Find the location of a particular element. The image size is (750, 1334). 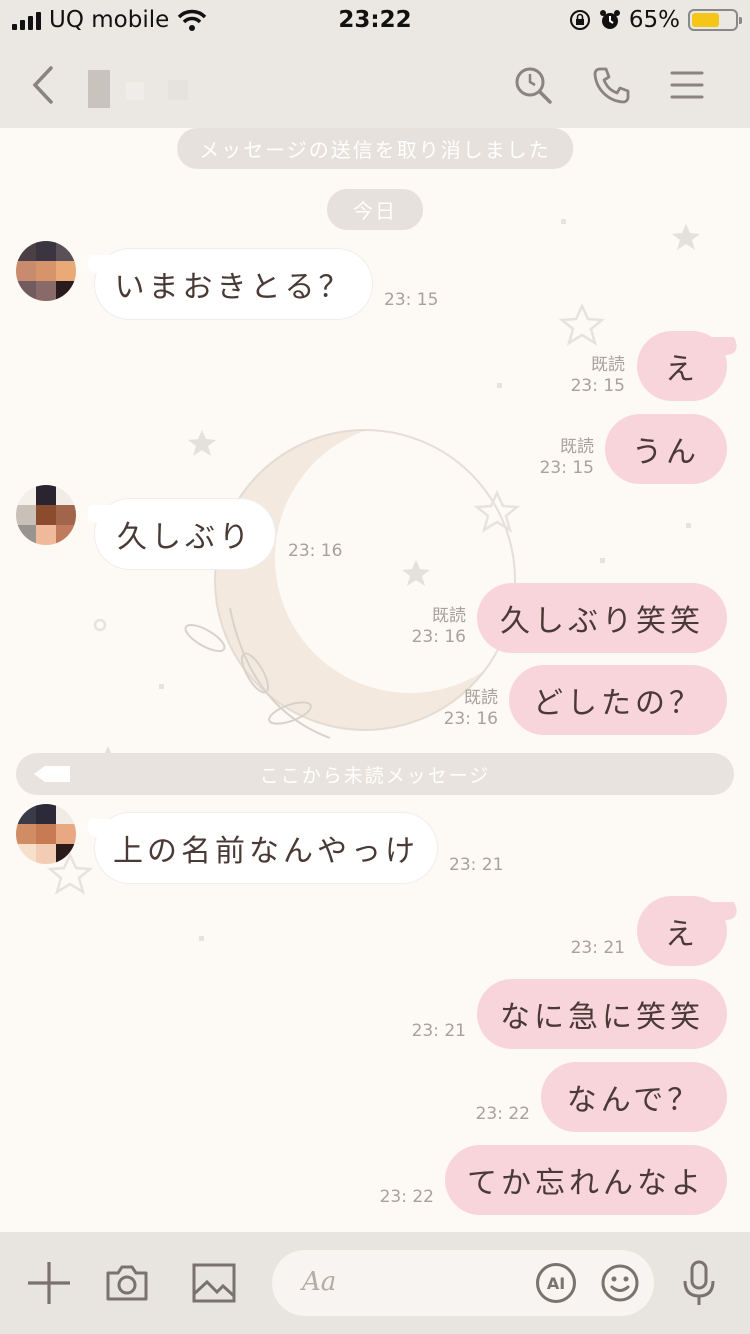

incoming-message: いまおきとる？ is located at coordinates (233, 284).